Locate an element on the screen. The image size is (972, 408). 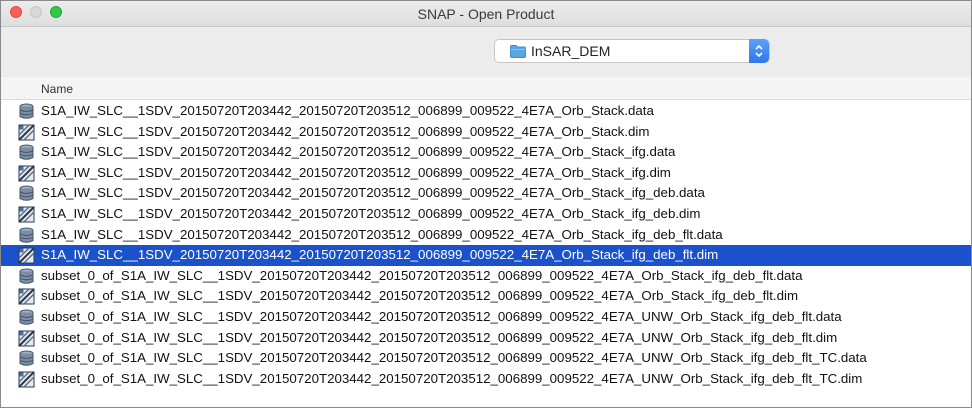
toolbar: InSAR_DEM is located at coordinates (486, 52).